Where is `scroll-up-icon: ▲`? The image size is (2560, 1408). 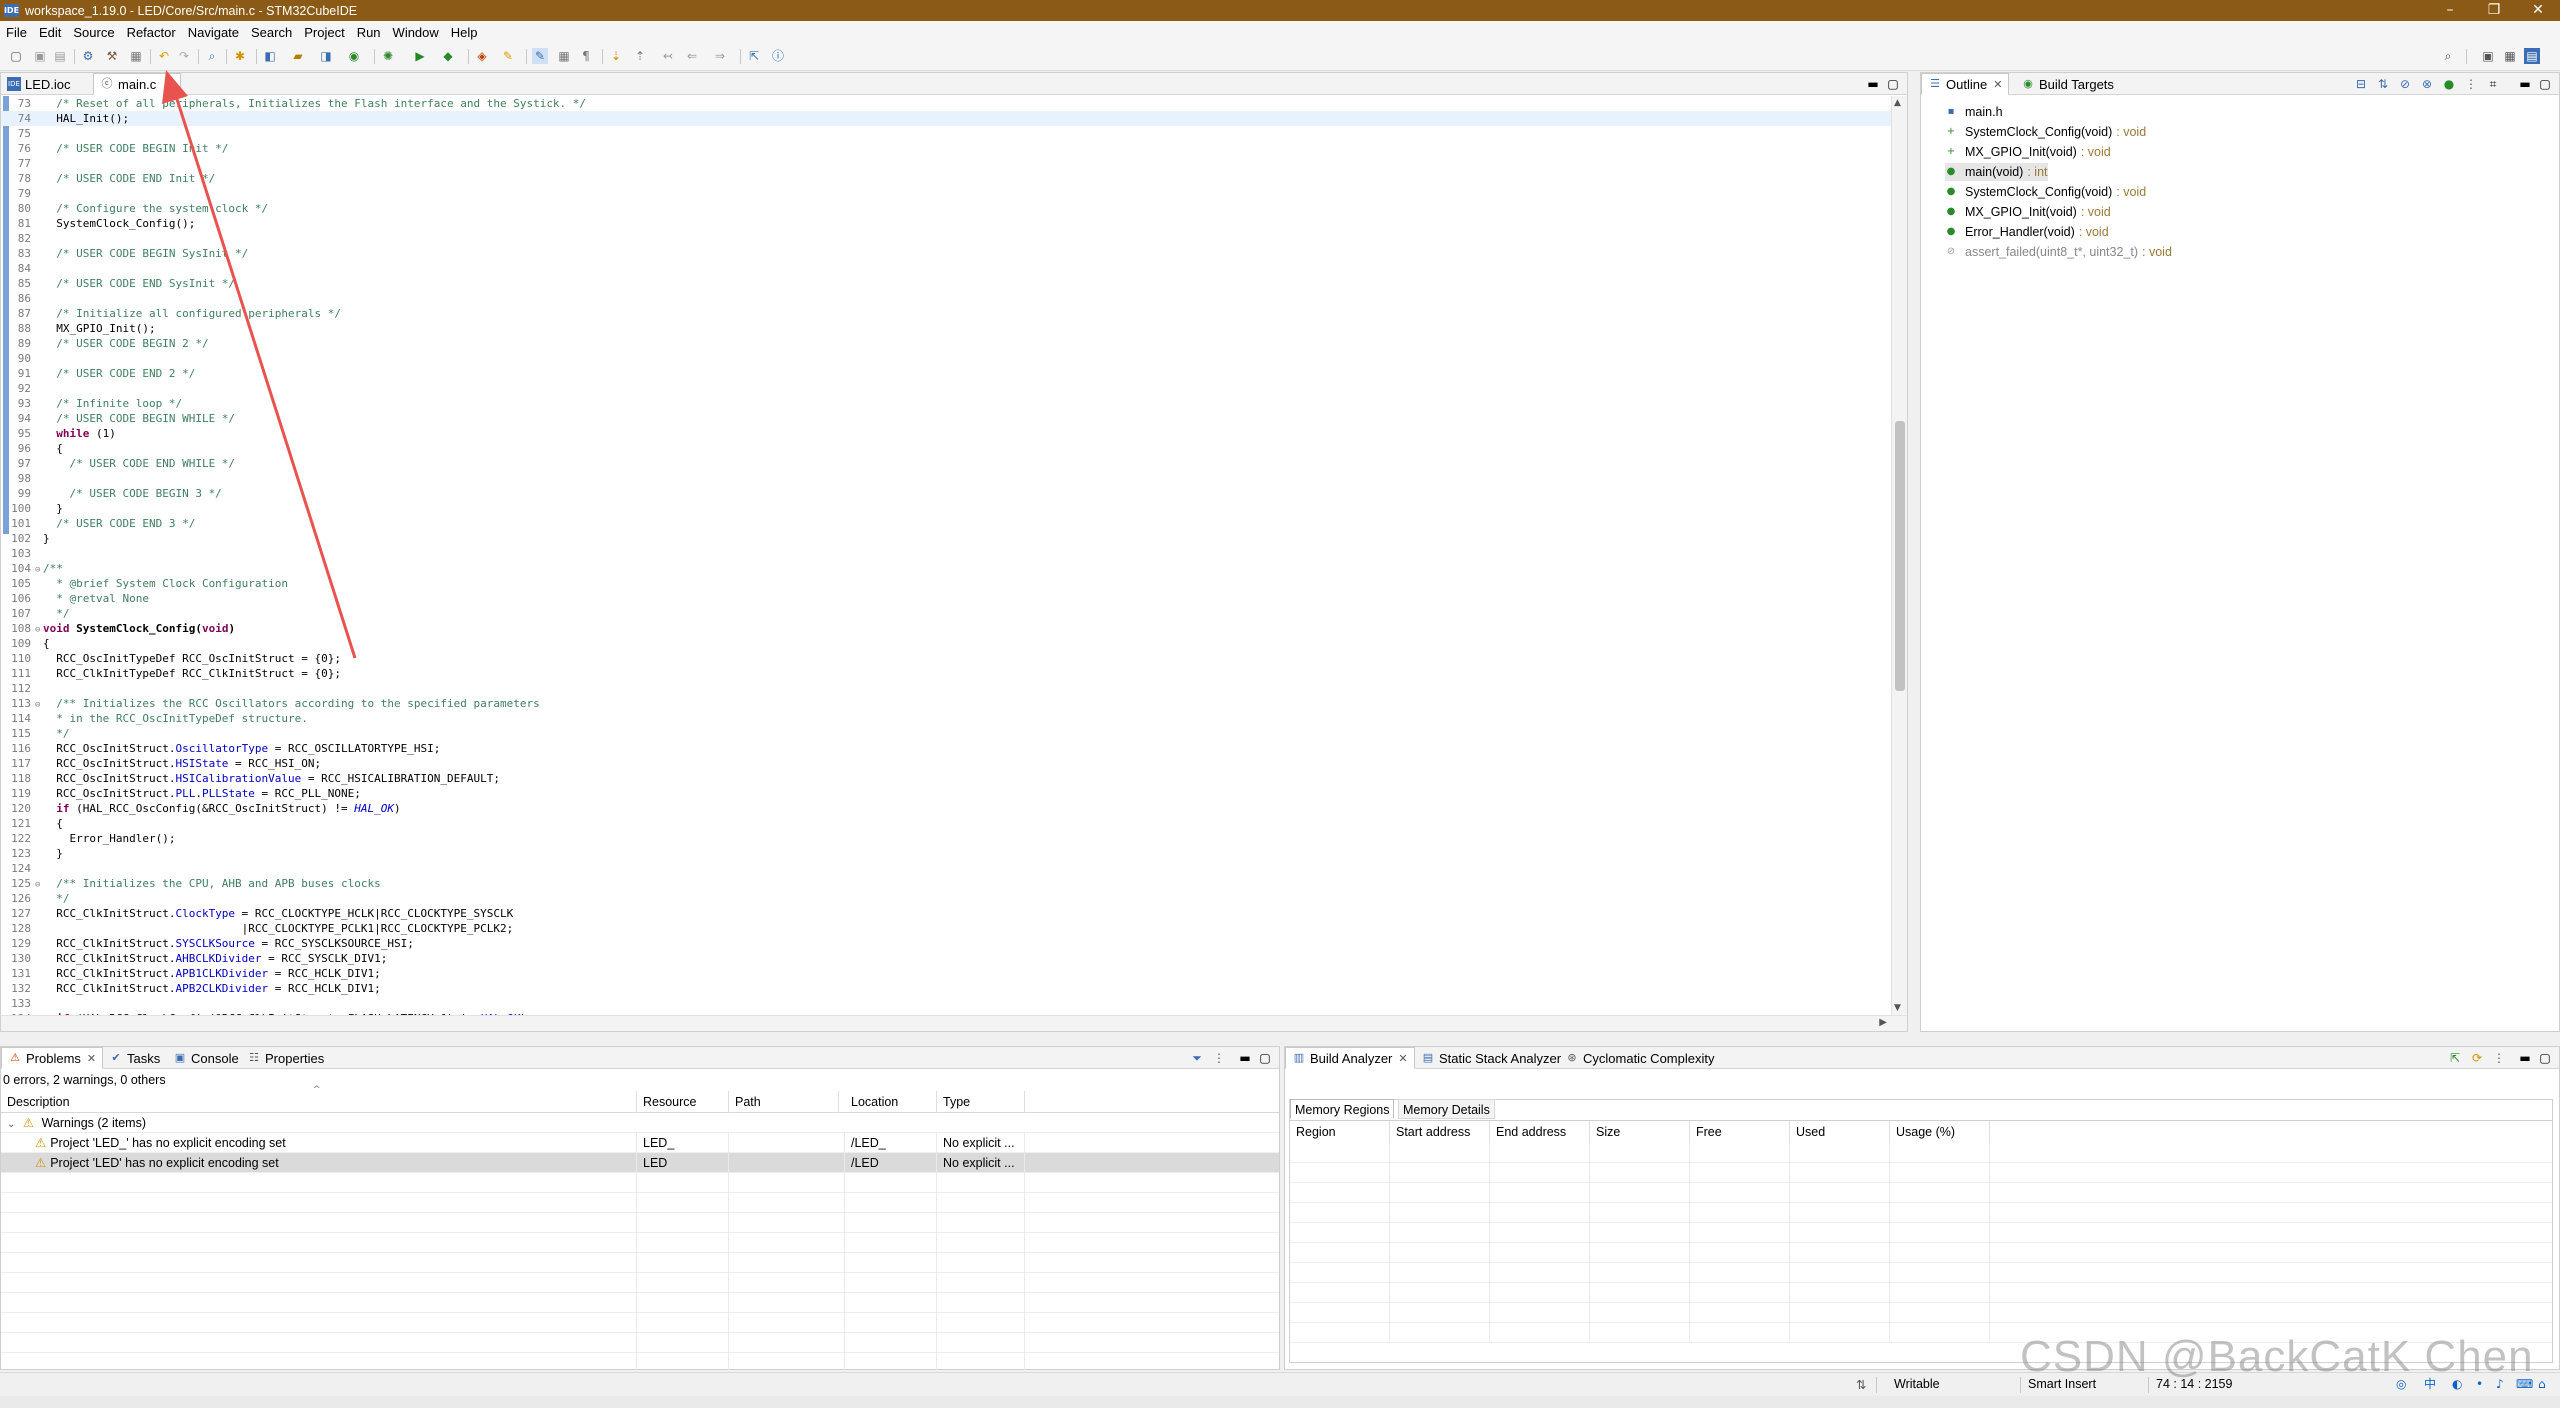
scroll-up-icon: ▲ is located at coordinates (1897, 103).